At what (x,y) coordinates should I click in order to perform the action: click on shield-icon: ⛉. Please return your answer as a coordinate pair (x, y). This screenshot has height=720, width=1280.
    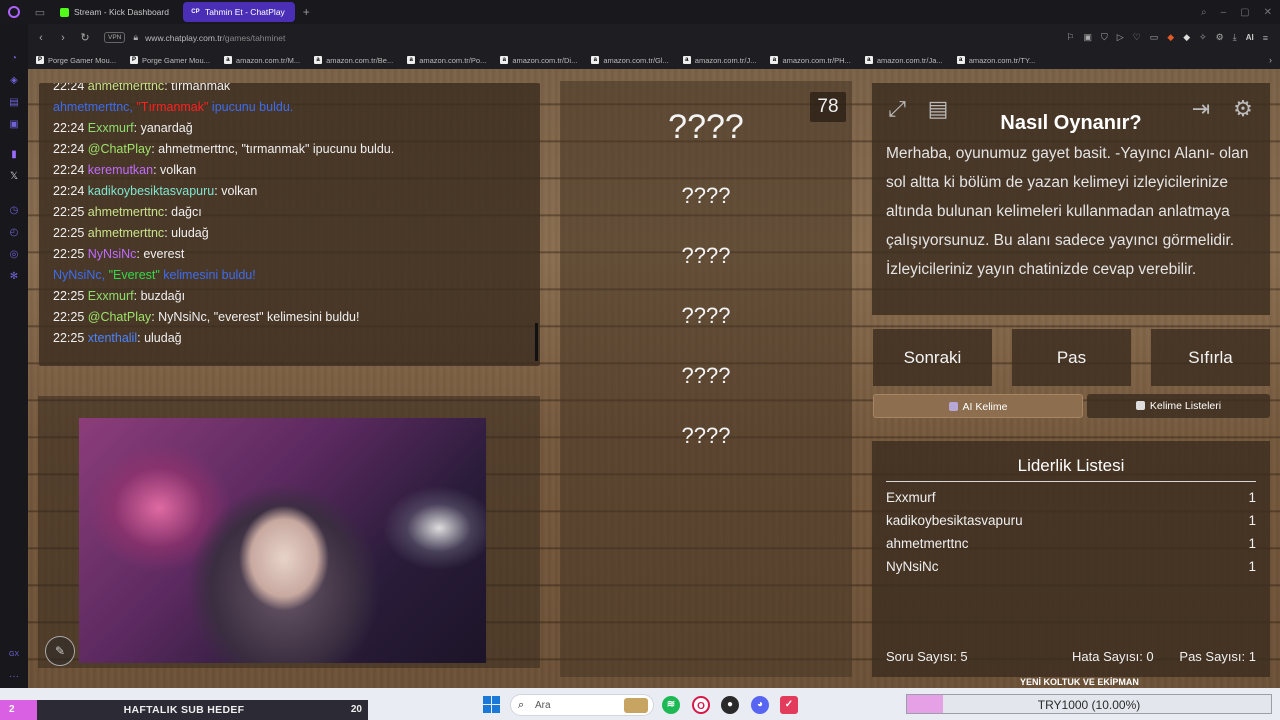
    Looking at the image, I should click on (1104, 37).